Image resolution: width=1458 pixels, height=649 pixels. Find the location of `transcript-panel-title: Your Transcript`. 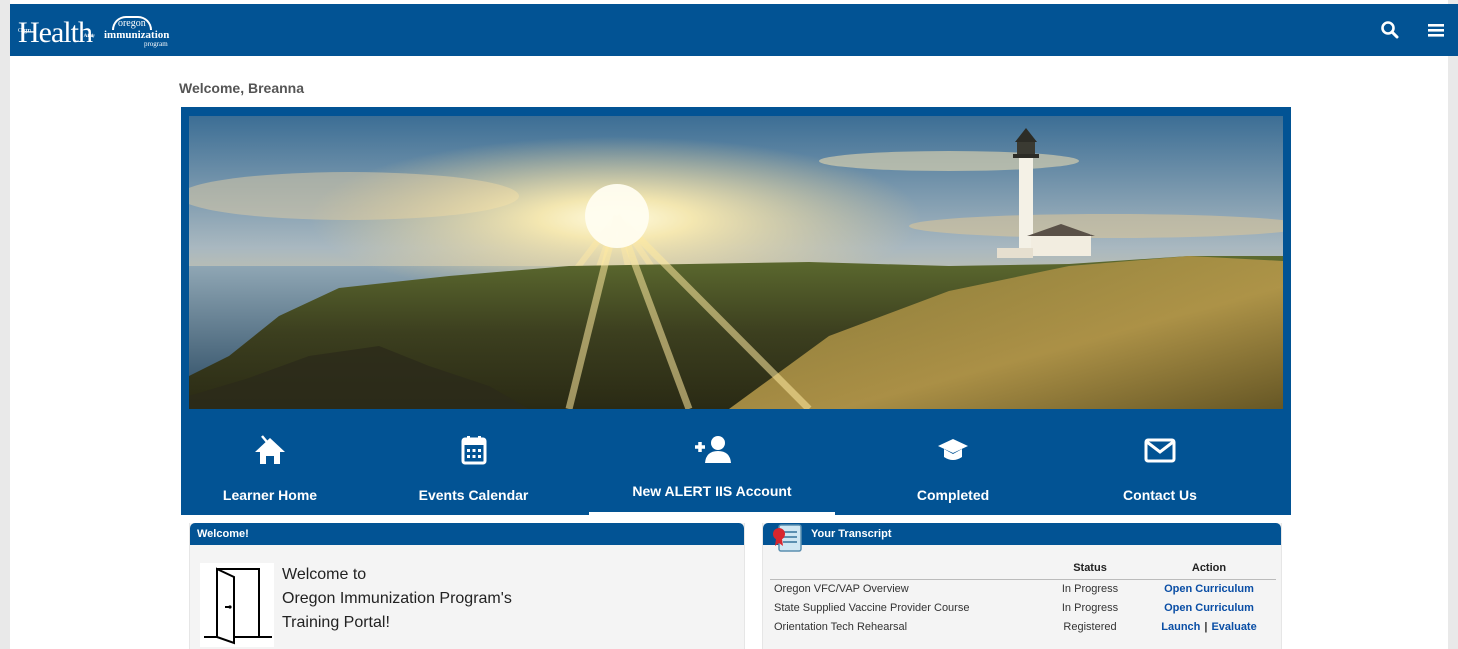

transcript-panel-title: Your Transcript is located at coordinates (1022, 534).